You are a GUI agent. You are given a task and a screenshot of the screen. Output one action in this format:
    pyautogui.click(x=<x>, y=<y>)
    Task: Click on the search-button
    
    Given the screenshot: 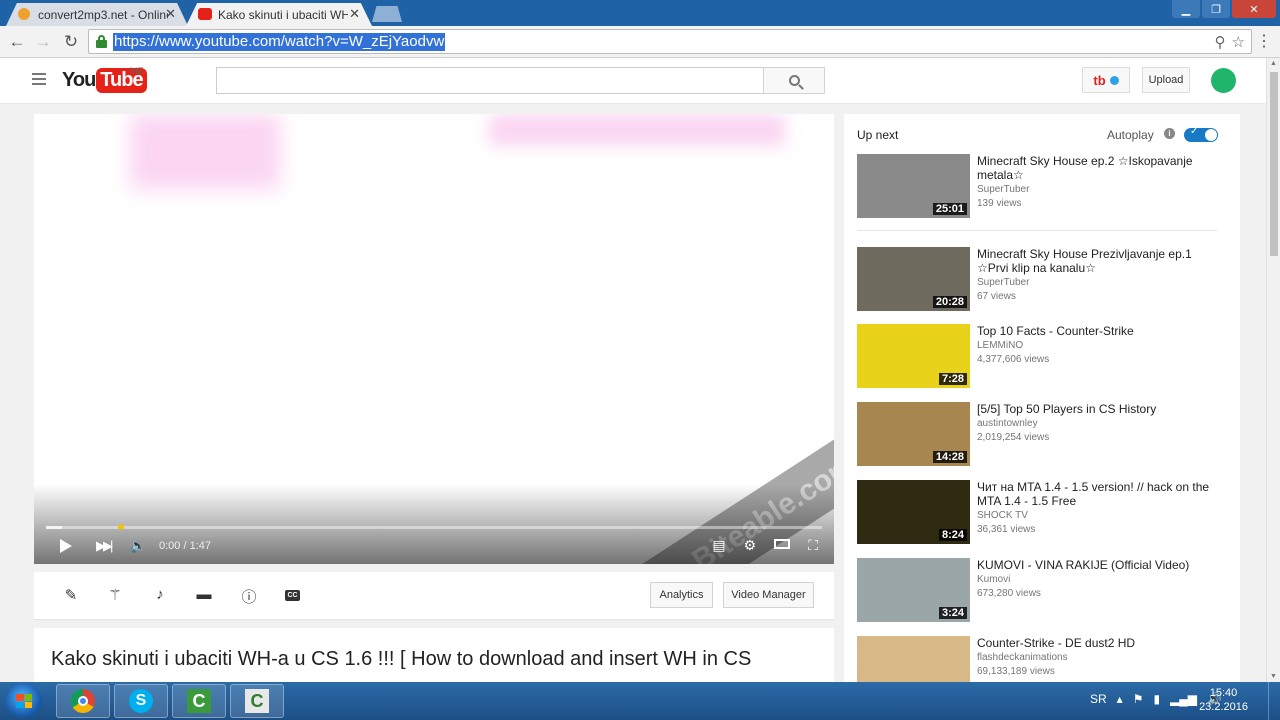 What is the action you would take?
    pyautogui.click(x=794, y=80)
    